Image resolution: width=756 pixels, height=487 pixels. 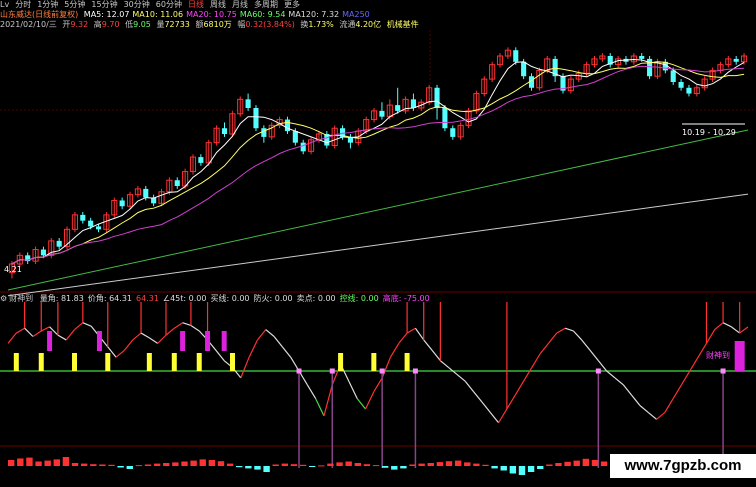 What do you see at coordinates (718, 355) in the screenshot?
I see `signal-label: 财神到` at bounding box center [718, 355].